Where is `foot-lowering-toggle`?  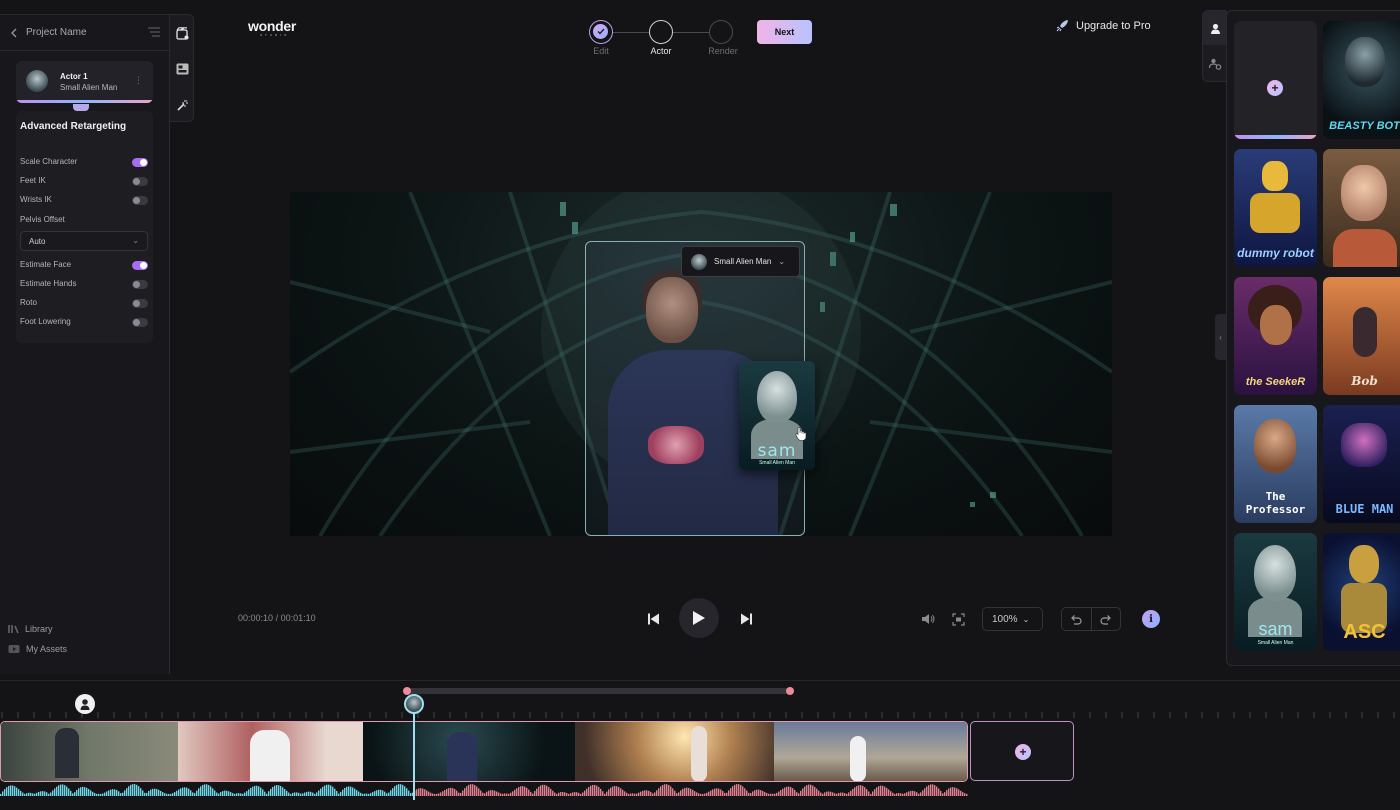 foot-lowering-toggle is located at coordinates (140, 322).